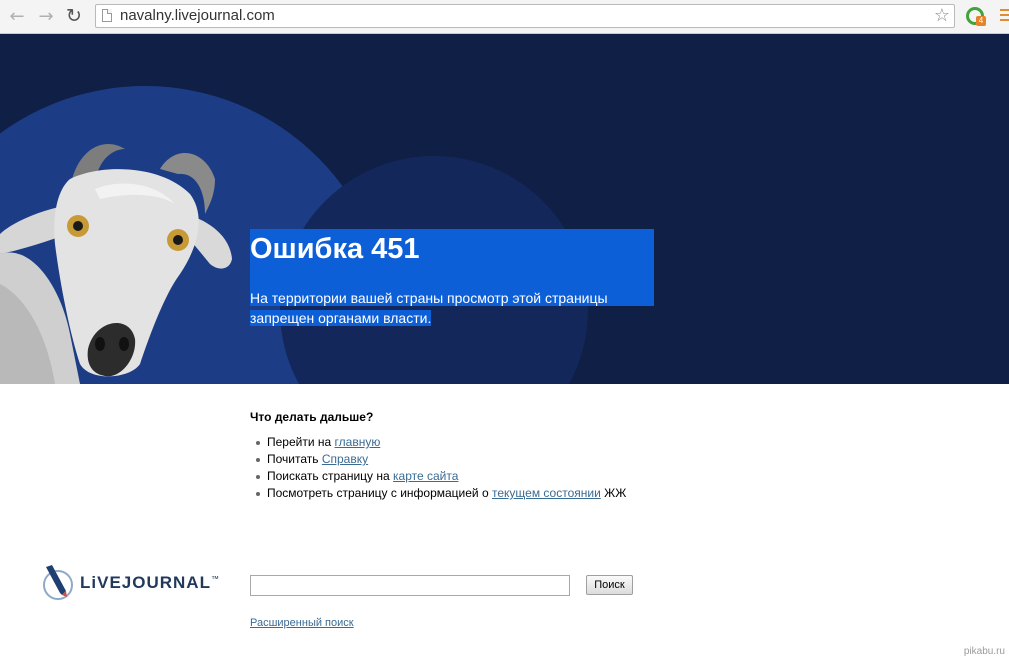 Image resolution: width=1009 pixels, height=663 pixels. I want to click on url-text: navalny.livejournal.com, so click(197, 15).